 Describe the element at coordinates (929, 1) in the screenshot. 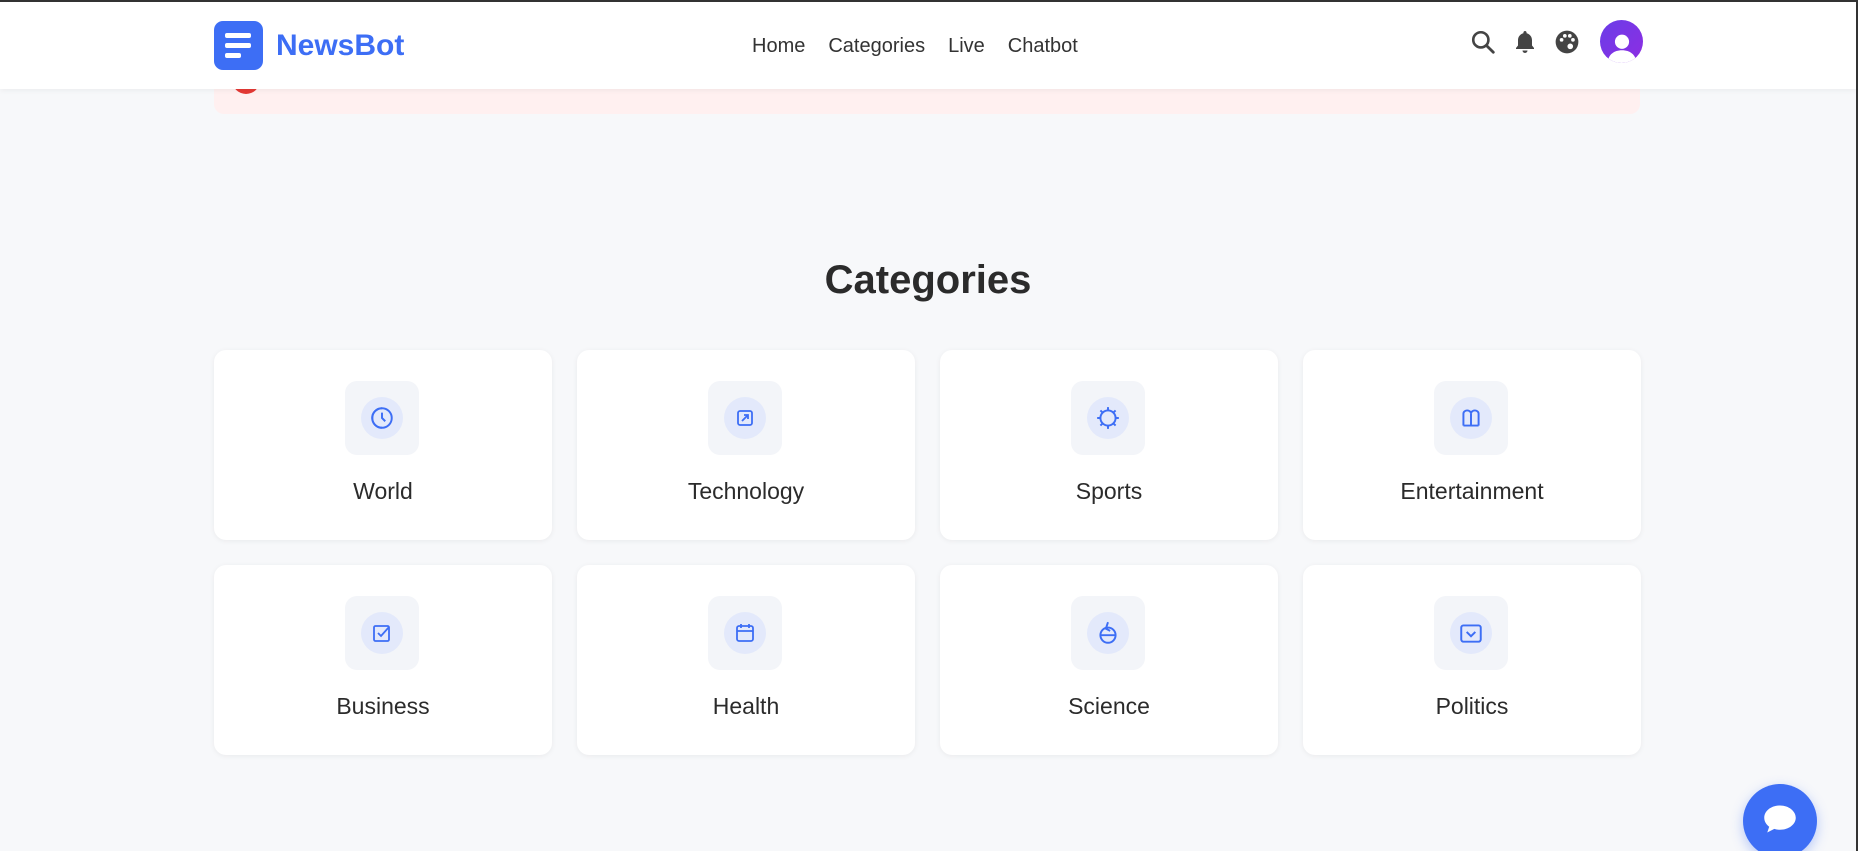

I see `window-top-border` at that location.